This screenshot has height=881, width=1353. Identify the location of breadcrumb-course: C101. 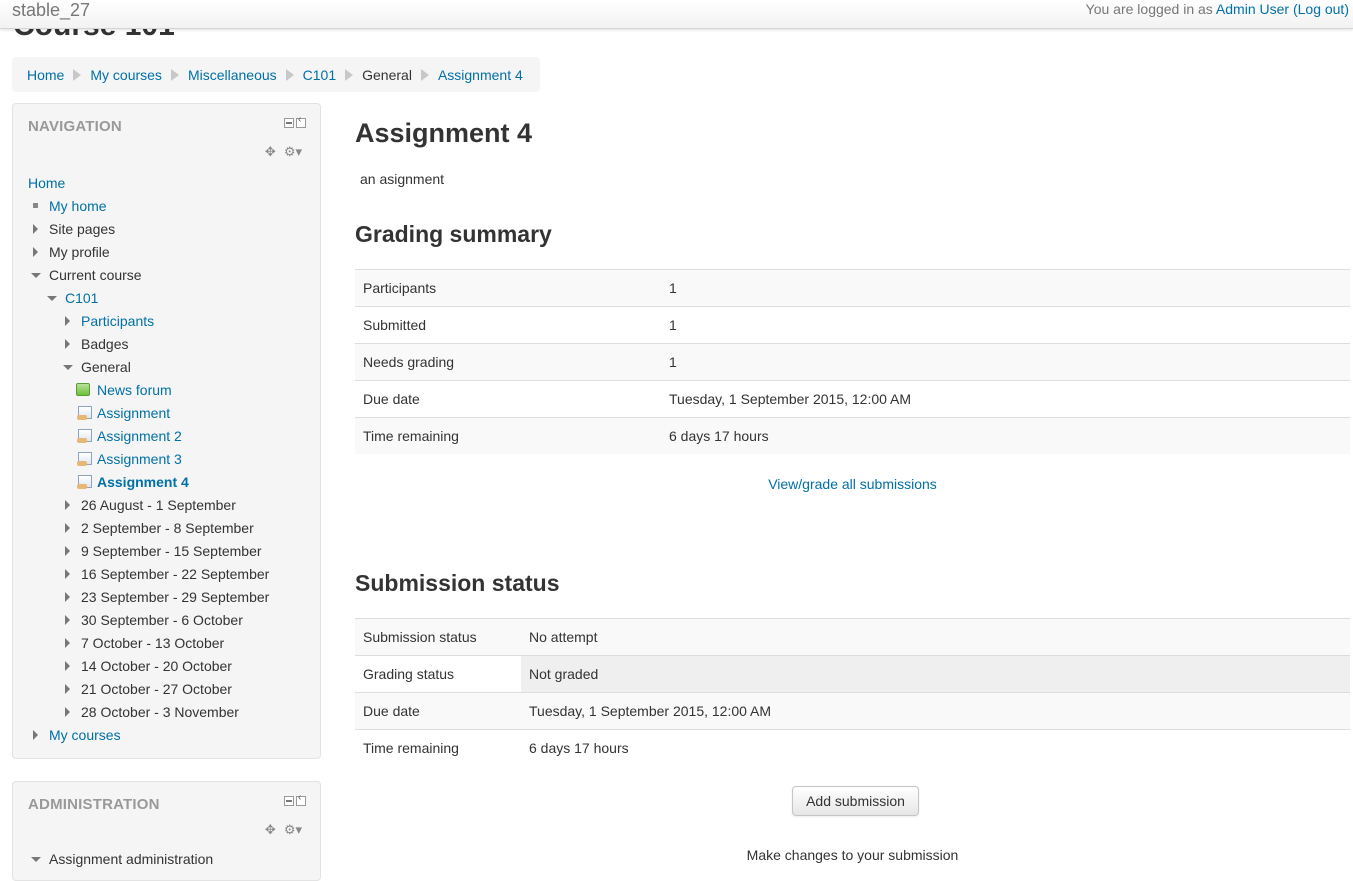
(319, 75).